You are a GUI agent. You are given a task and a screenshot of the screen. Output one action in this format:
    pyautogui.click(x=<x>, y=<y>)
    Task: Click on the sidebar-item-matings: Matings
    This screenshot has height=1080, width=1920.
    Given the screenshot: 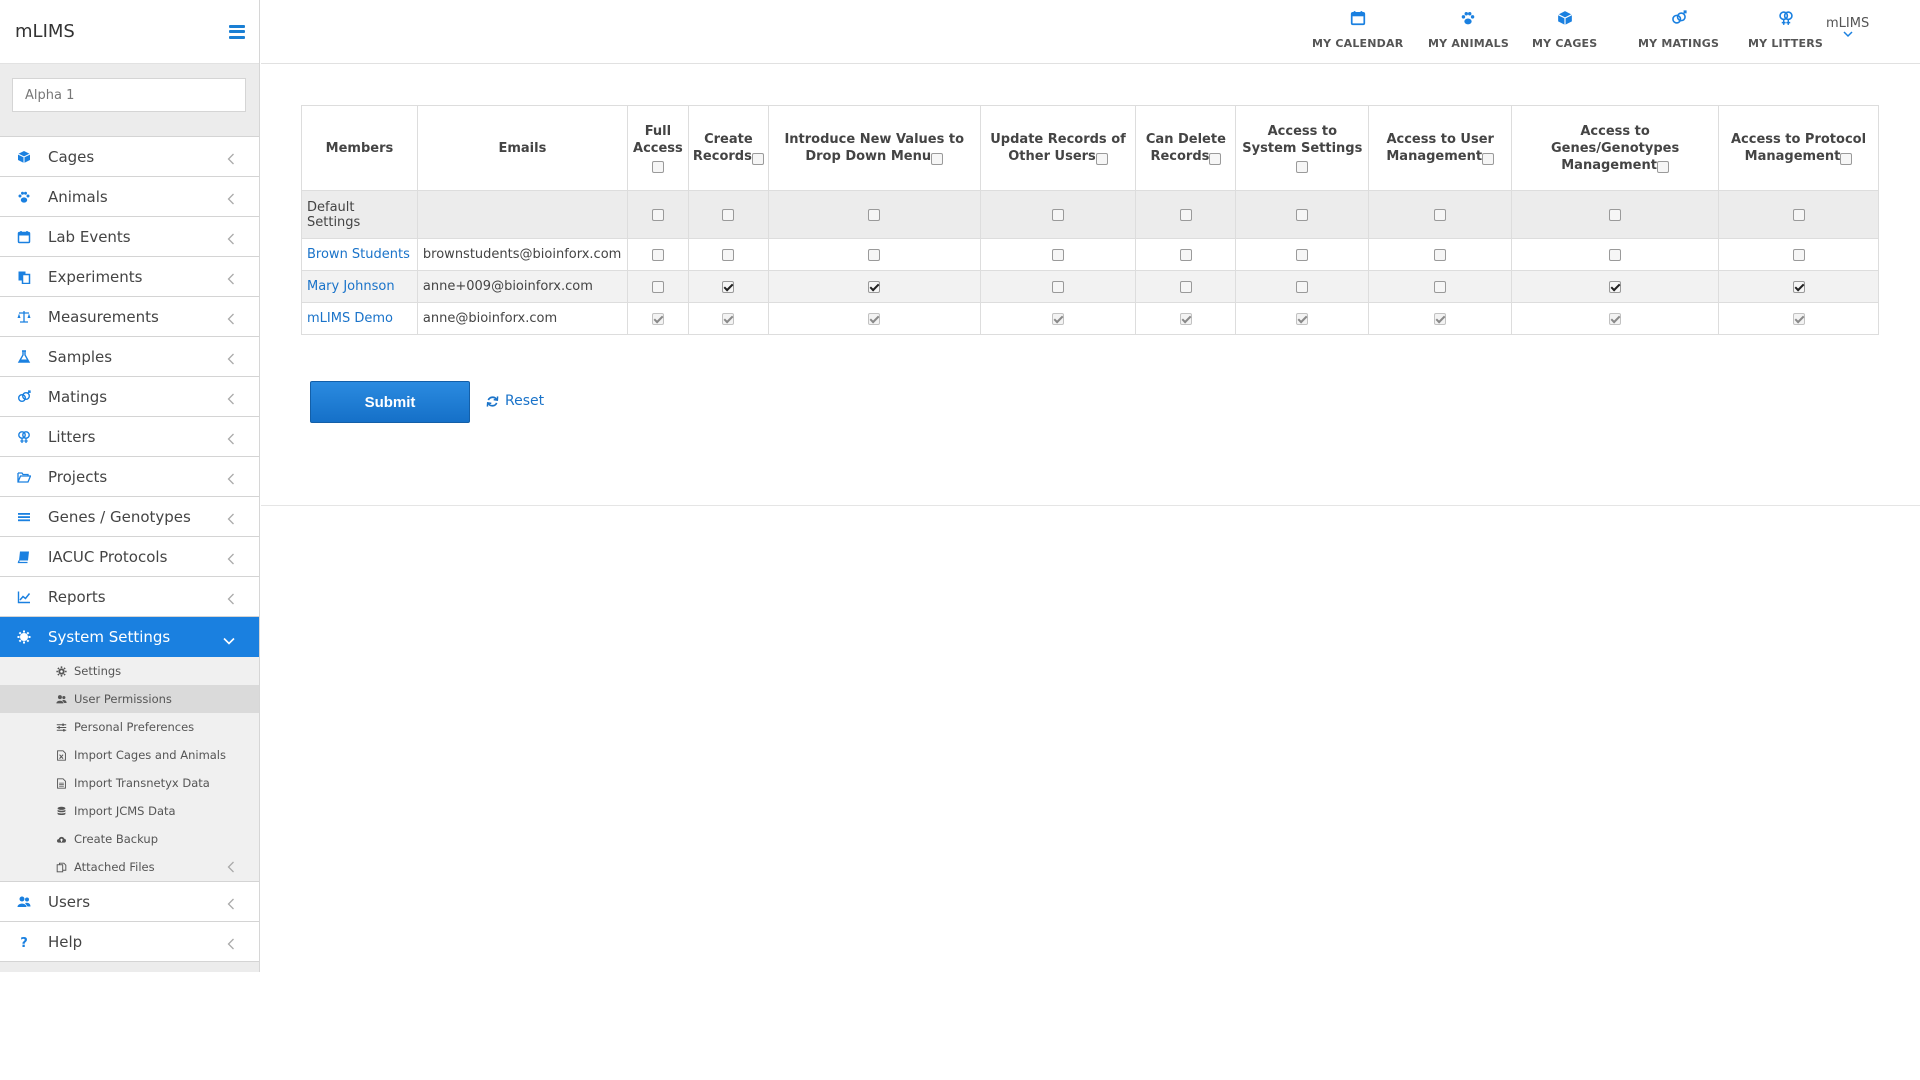 What is the action you would take?
    pyautogui.click(x=129, y=397)
    